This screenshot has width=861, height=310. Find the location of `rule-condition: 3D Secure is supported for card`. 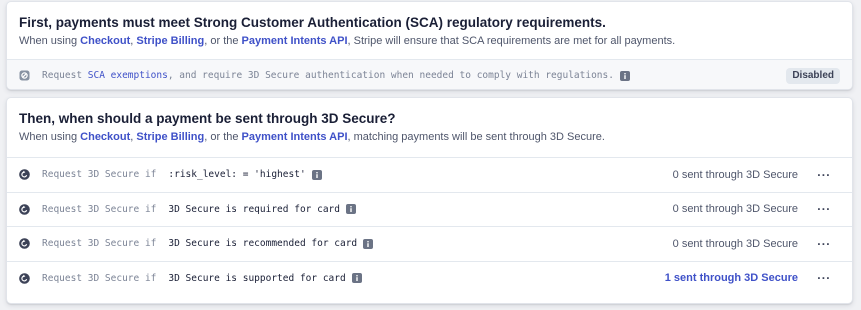

rule-condition: 3D Secure is supported for card is located at coordinates (257, 278).